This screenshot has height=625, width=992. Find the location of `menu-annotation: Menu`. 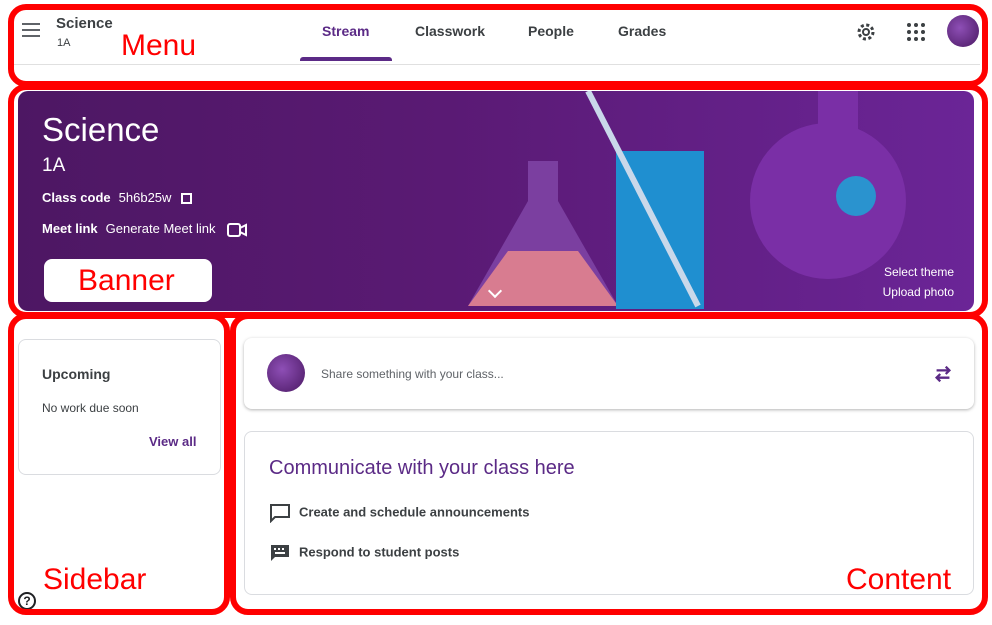

menu-annotation: Menu is located at coordinates (159, 45).